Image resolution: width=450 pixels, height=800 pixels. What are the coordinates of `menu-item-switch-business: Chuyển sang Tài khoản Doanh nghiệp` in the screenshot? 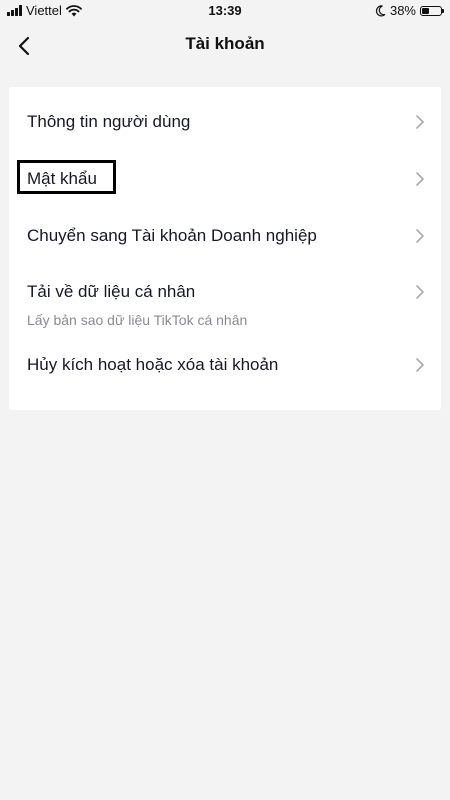 It's located at (225, 233).